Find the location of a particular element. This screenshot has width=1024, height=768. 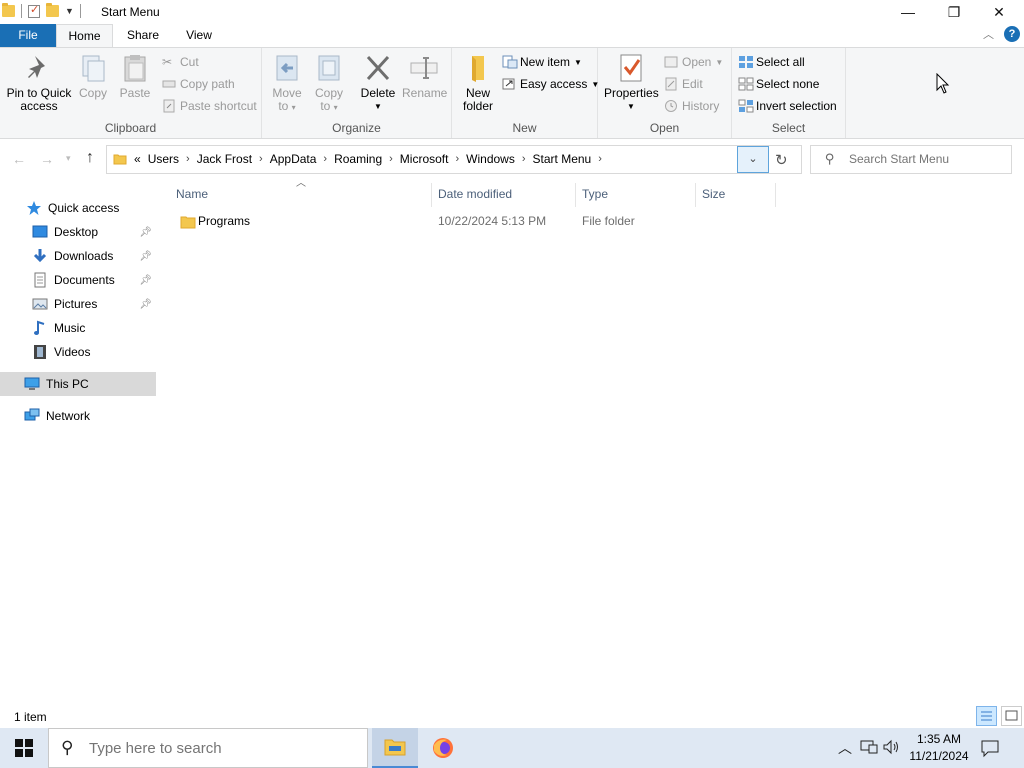

breadcrumb-appdata: AppData is located at coordinates (293, 159).